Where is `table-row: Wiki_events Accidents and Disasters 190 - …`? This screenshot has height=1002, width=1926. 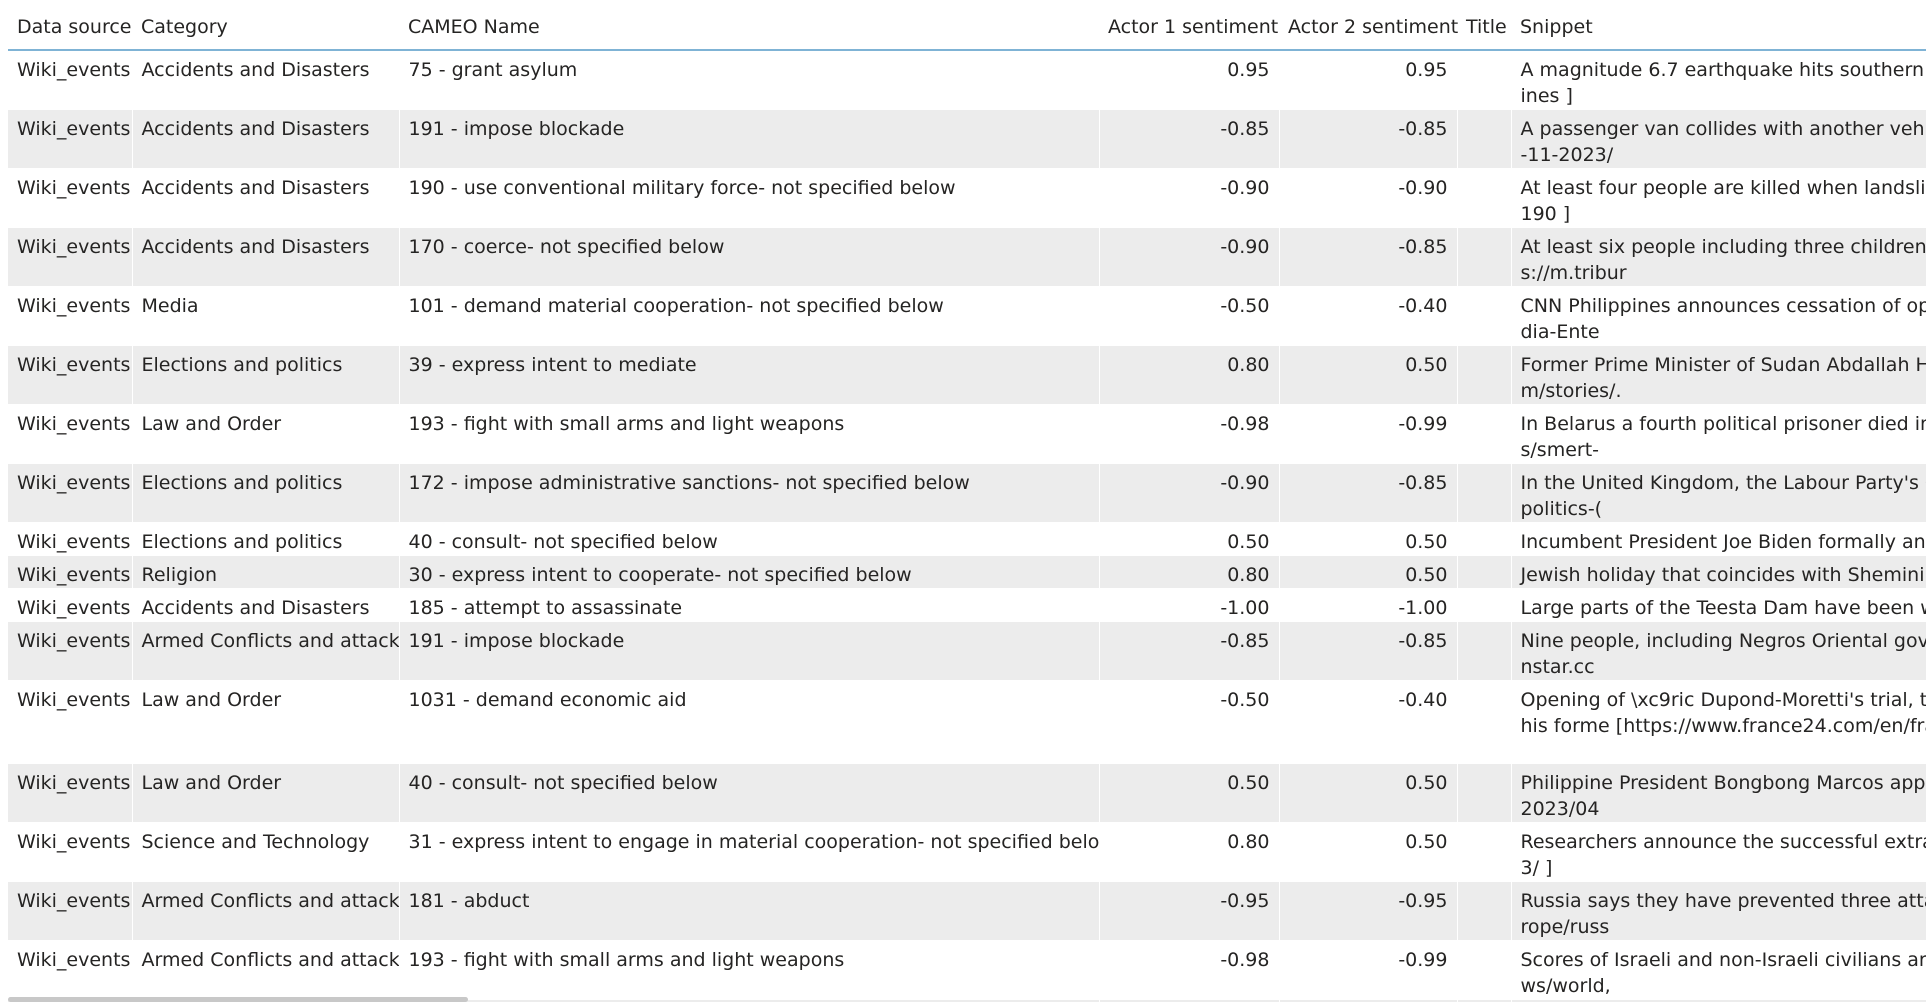
table-row: Wiki_events Accidents and Disasters 190 - … is located at coordinates (967, 198).